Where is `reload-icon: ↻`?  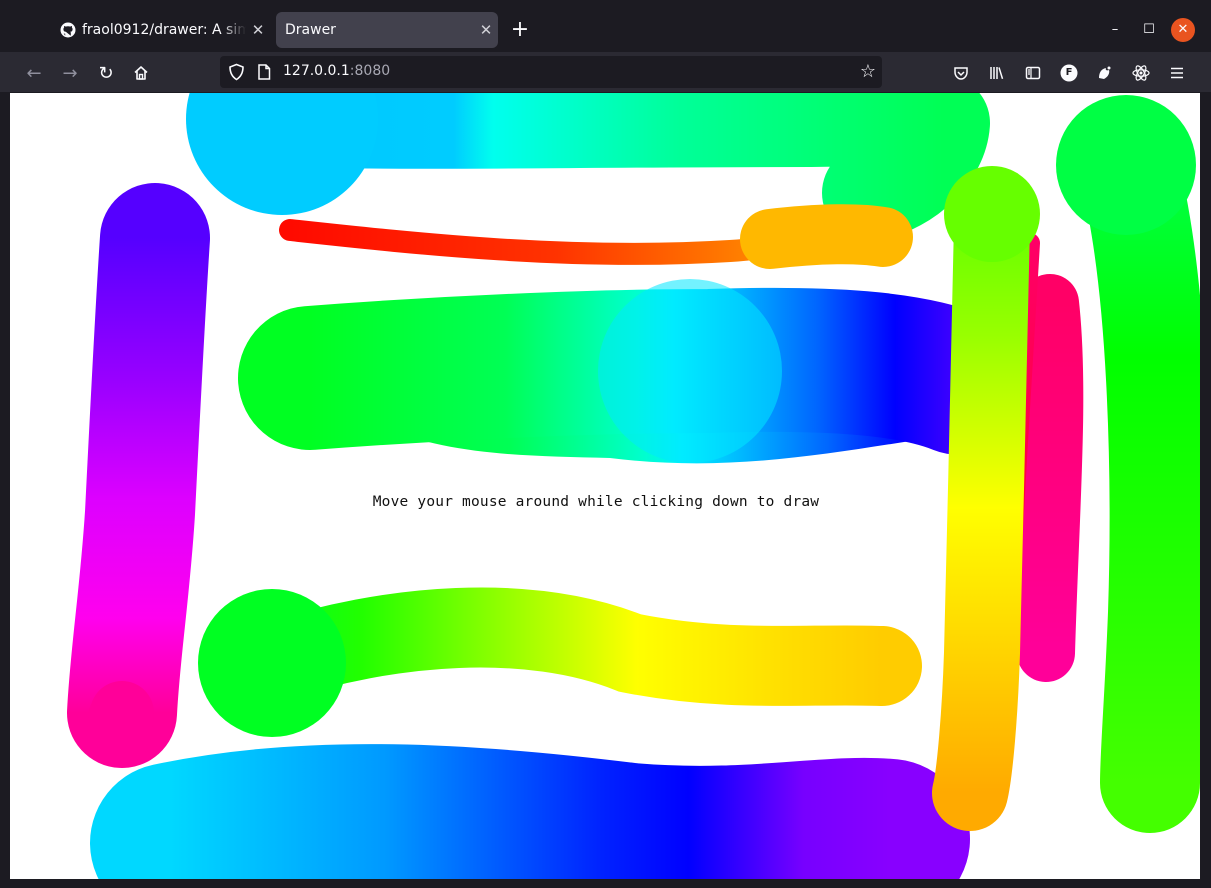
reload-icon: ↻ is located at coordinates (106, 73).